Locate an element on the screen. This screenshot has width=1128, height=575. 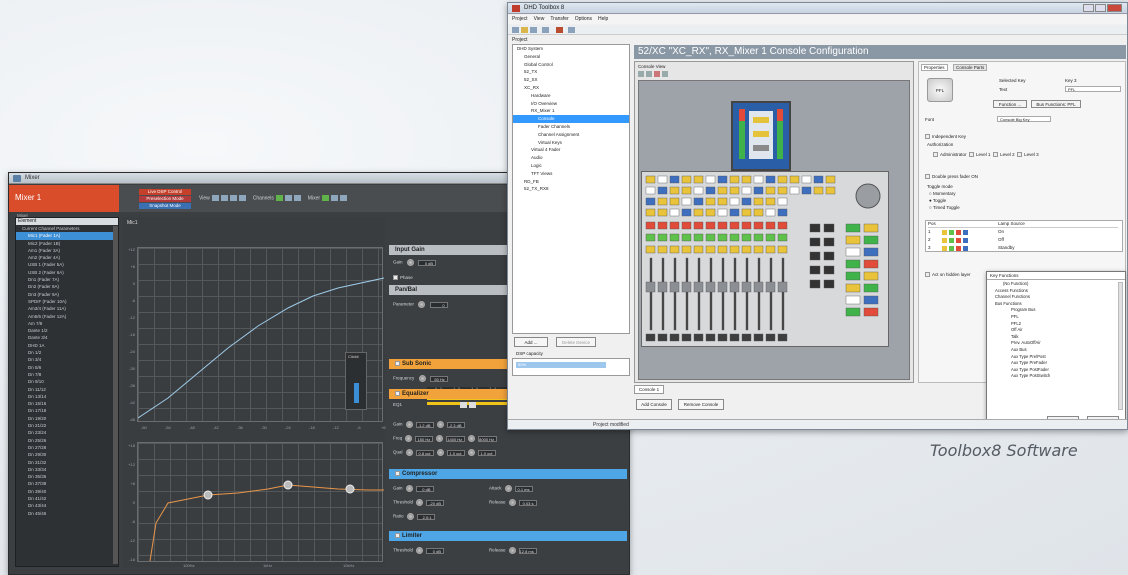
hidden-layer-check is located at coordinates (927, 275).